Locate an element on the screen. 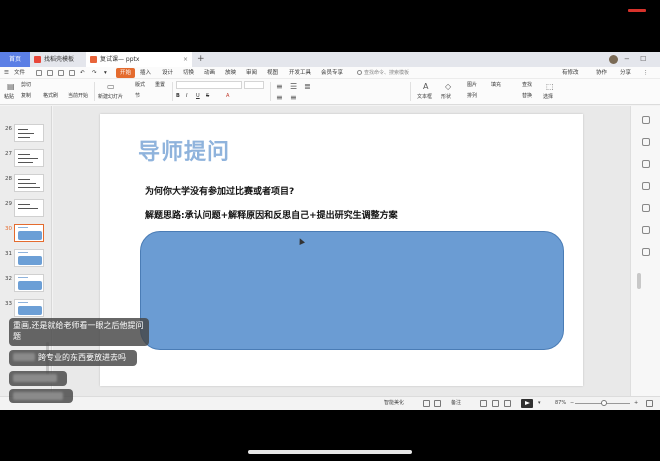 The image size is (660, 461). select-icon: ⬚ is located at coordinates (550, 87).